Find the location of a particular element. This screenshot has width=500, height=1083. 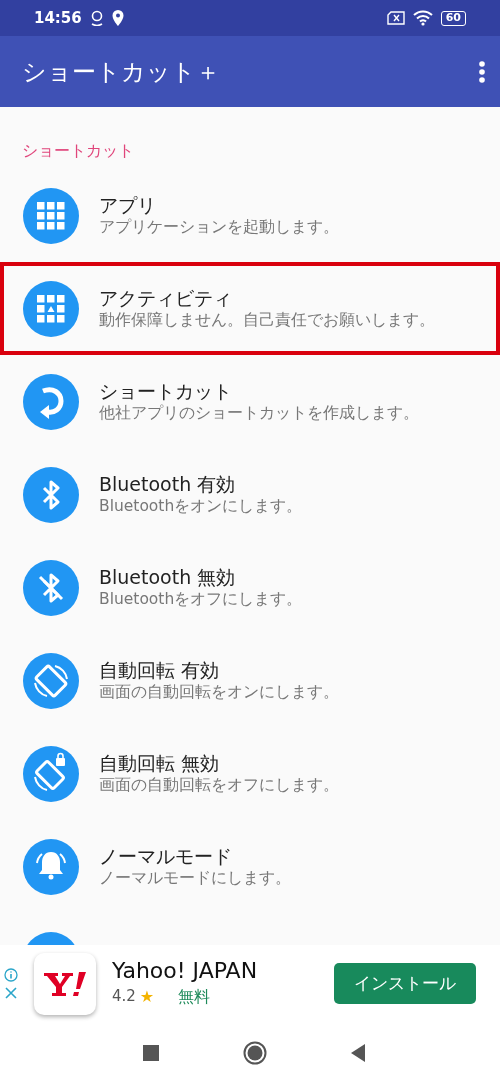

install-button: インストール is located at coordinates (405, 983).